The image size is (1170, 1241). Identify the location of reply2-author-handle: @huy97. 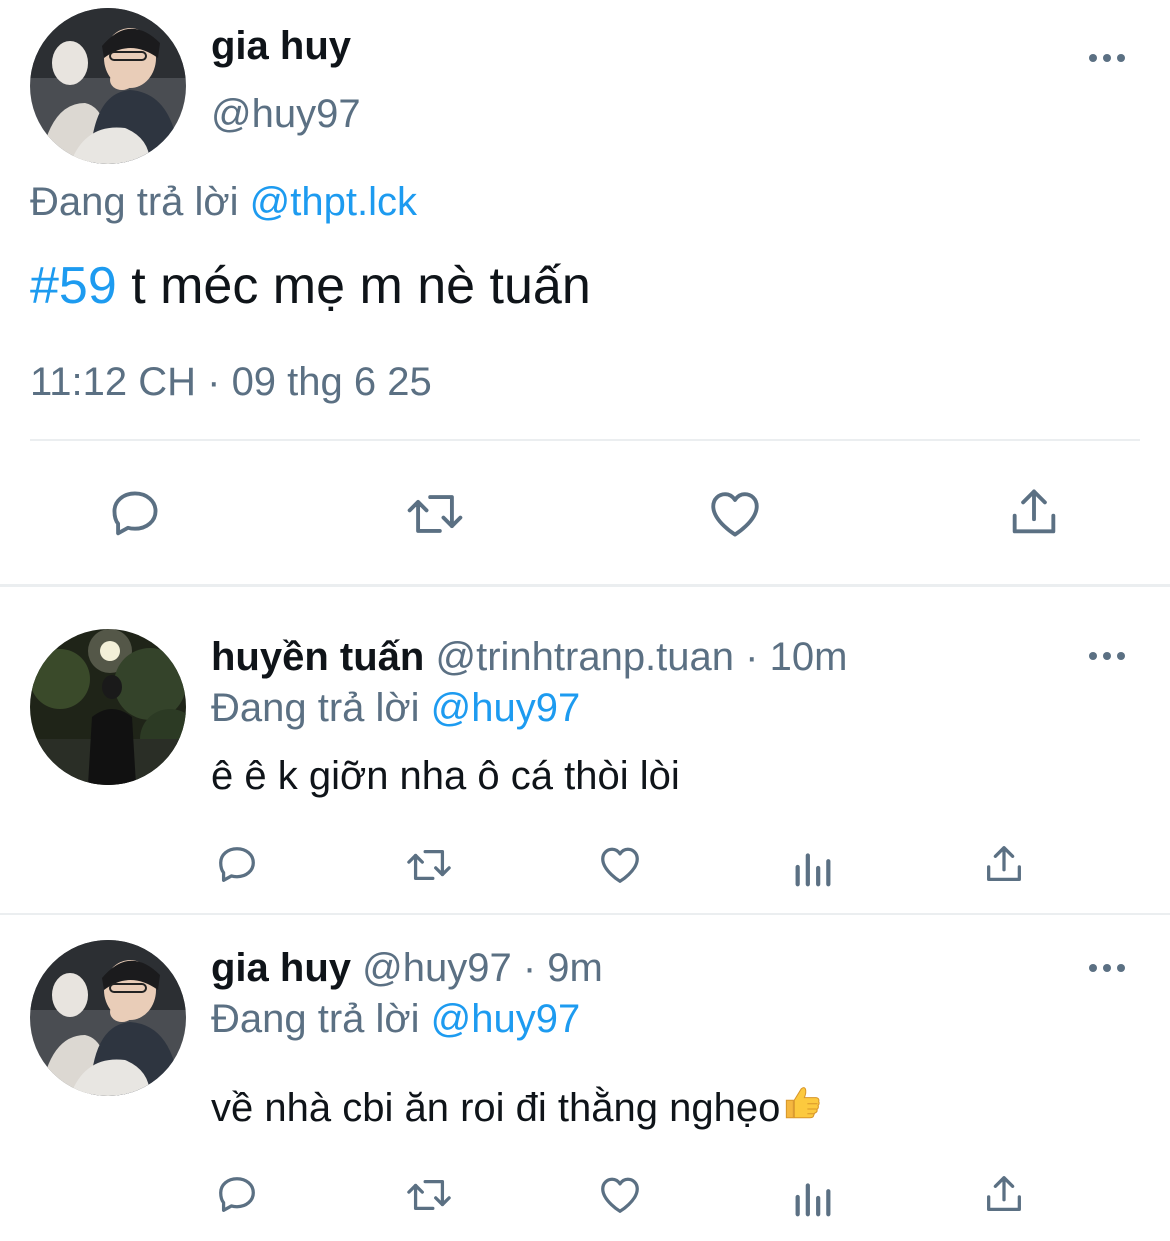
(437, 968).